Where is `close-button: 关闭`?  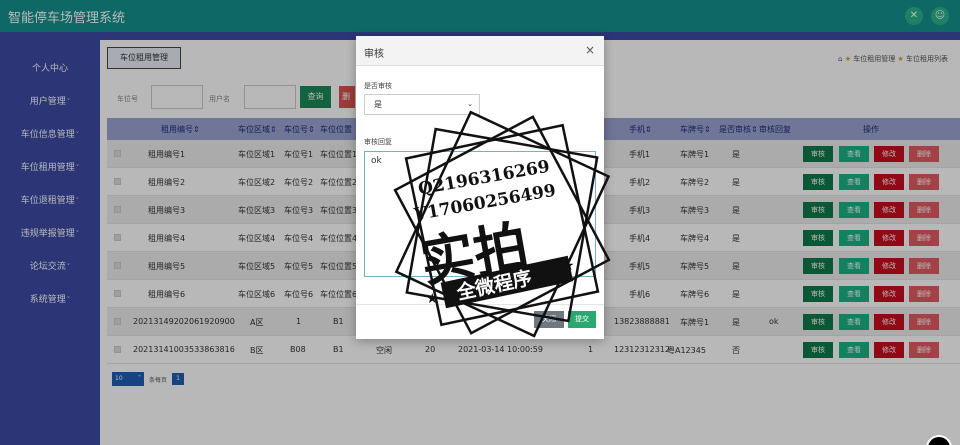 close-button: 关闭 is located at coordinates (549, 319).